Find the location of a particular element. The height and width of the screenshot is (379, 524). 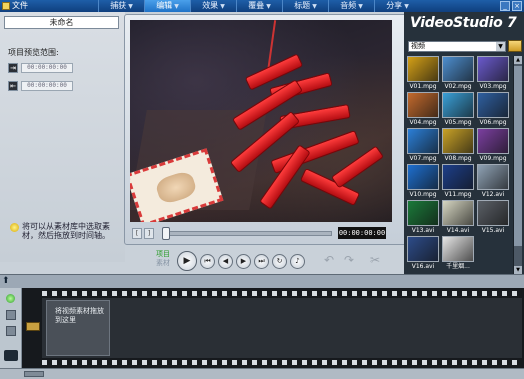

thumbnail-label: V16.avi is located at coordinates (423, 266).